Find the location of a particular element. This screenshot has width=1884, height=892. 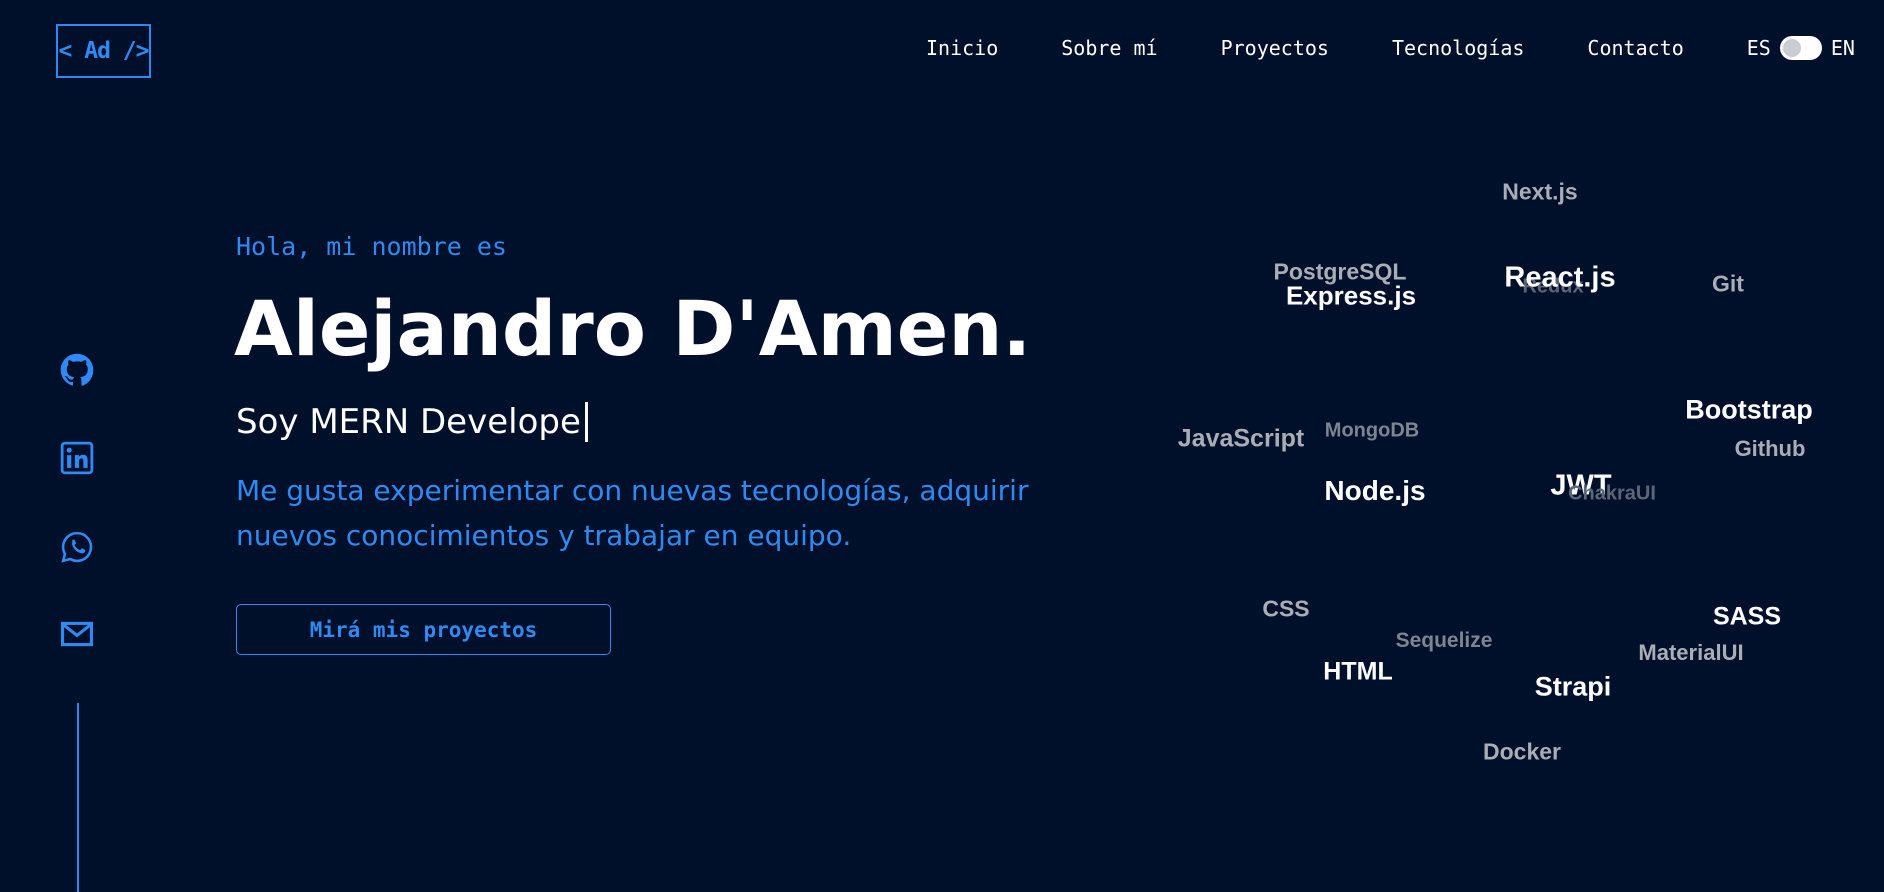

whatsapp-icon is located at coordinates (78, 547).